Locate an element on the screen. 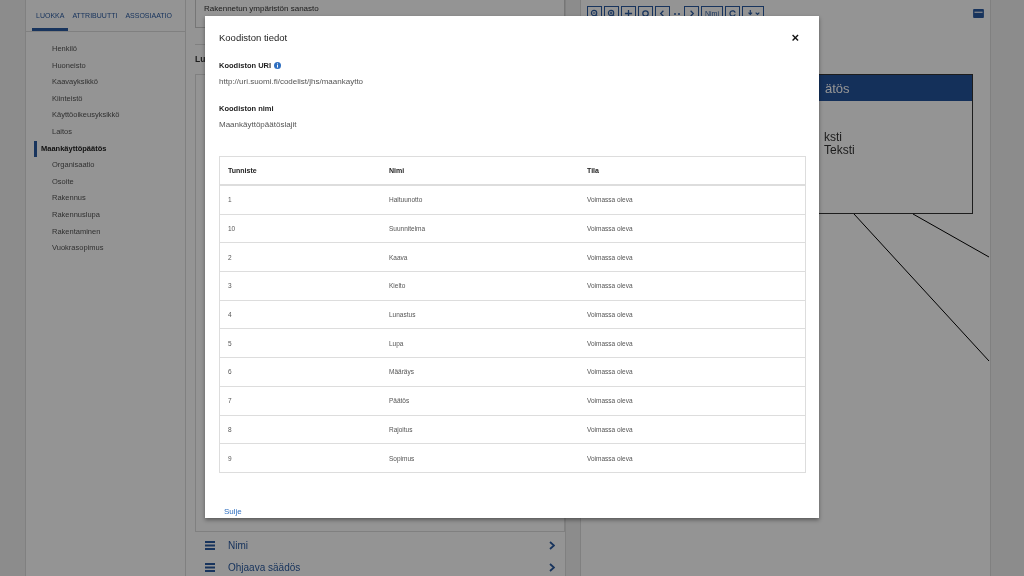 The image size is (1024, 576). field-value: http://uri.suomi.fi/codelist/jhs/maankaytto is located at coordinates (292, 81).